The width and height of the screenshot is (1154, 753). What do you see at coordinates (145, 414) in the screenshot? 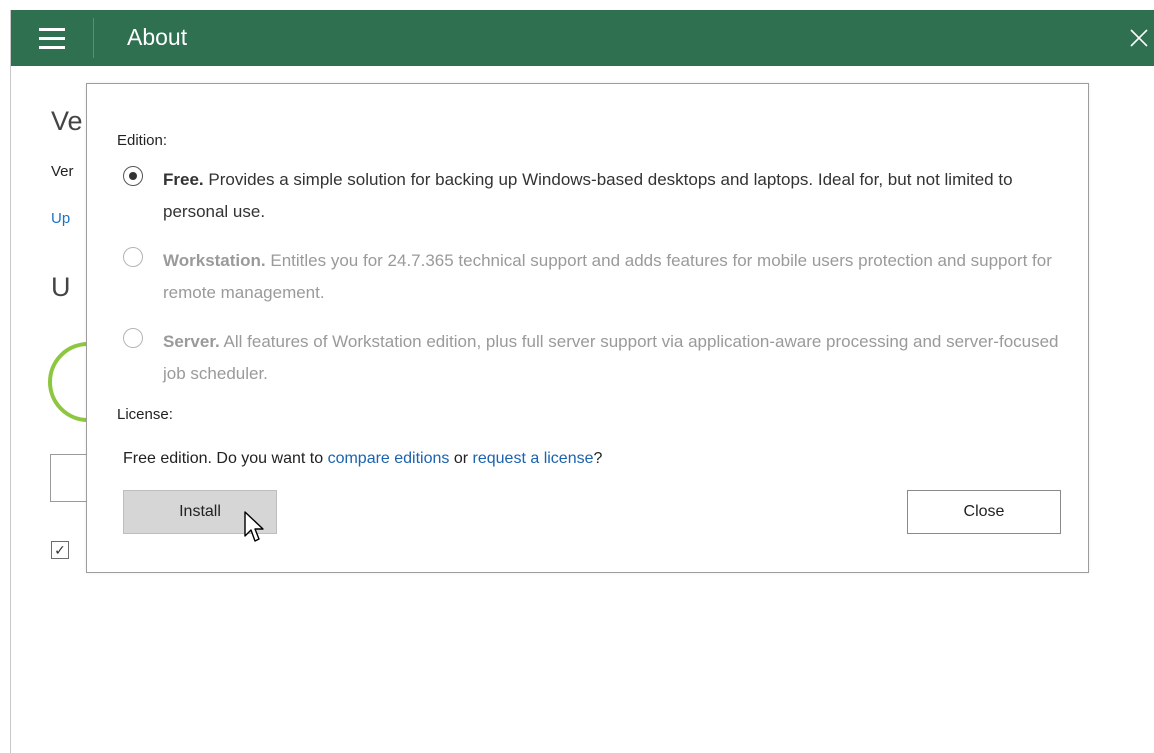
I see `license-label: License:` at bounding box center [145, 414].